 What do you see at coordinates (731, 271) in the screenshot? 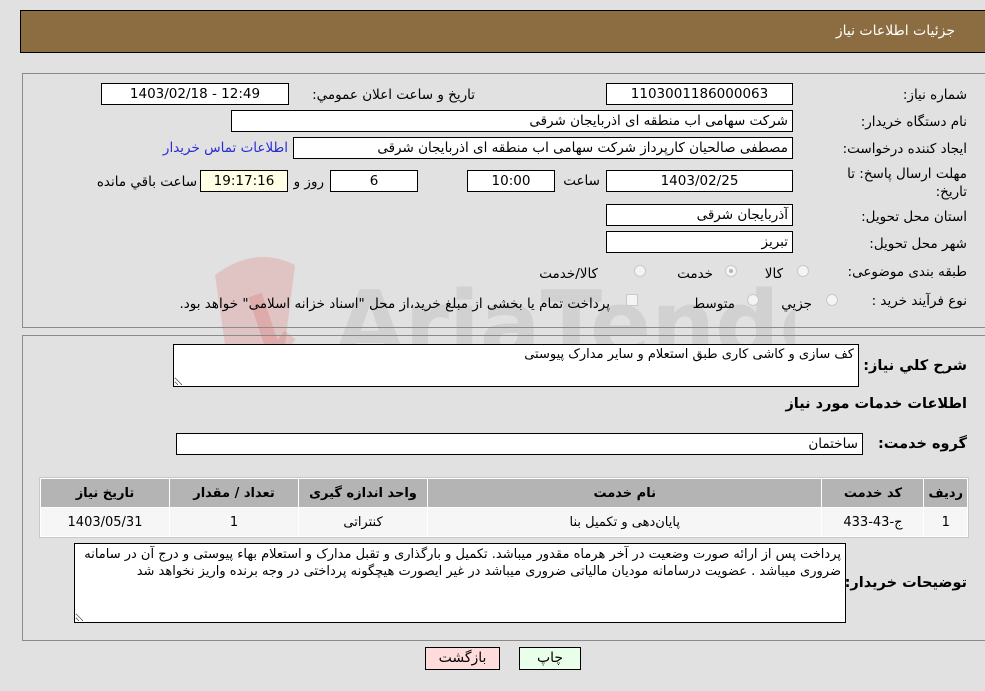
I see `category-radio-service` at bounding box center [731, 271].